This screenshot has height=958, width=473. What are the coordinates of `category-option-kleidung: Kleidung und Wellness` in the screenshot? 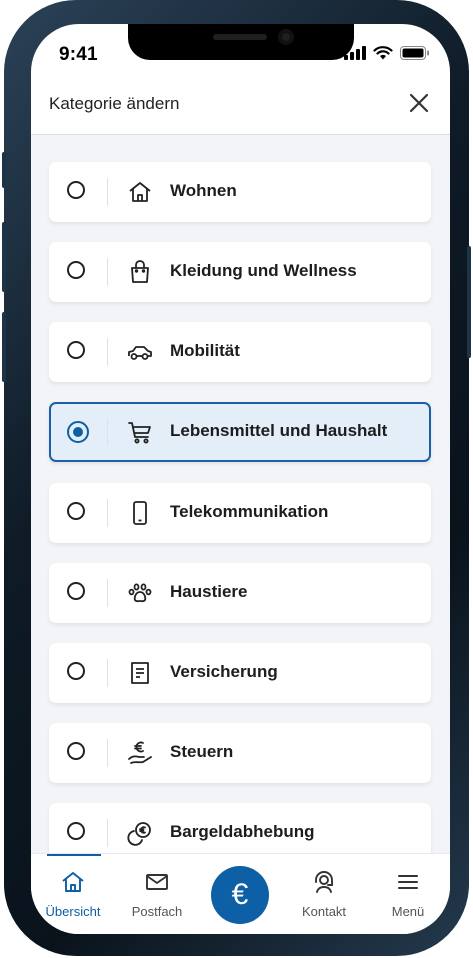 It's located at (240, 272).